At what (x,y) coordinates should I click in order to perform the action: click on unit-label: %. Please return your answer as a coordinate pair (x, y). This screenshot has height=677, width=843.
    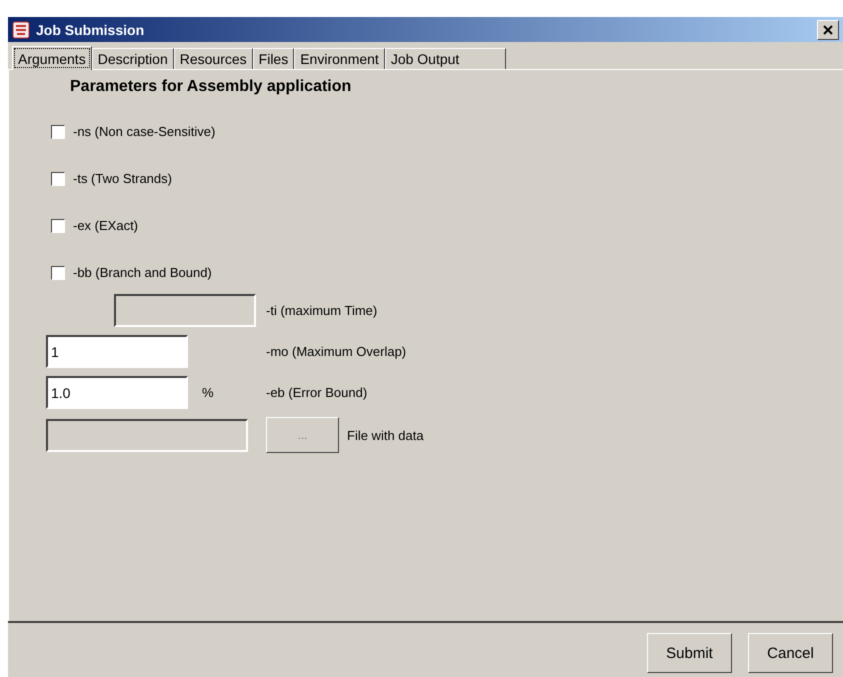
    Looking at the image, I should click on (208, 392).